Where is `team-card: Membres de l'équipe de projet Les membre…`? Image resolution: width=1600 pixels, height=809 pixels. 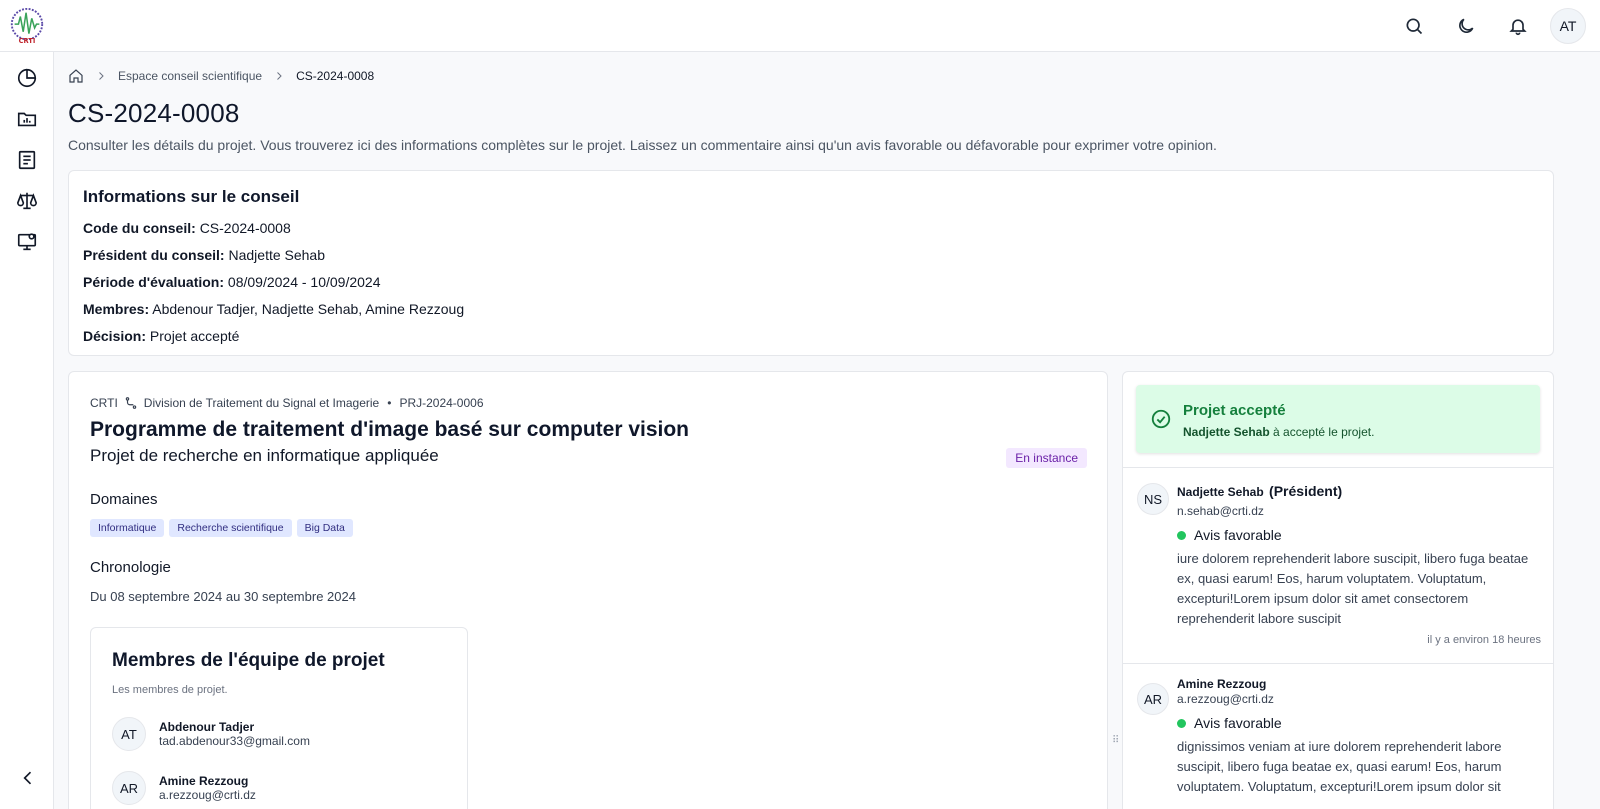
team-card: Membres de l'équipe de projet Les membre… is located at coordinates (279, 718).